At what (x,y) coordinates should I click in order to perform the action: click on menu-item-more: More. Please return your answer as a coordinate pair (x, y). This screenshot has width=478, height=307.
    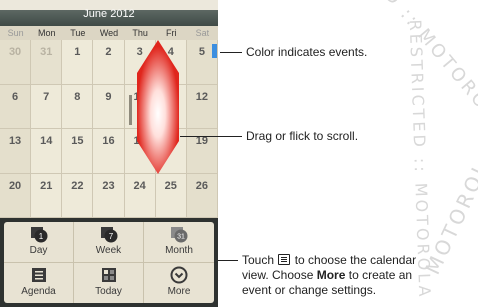
    Looking at the image, I should click on (179, 283).